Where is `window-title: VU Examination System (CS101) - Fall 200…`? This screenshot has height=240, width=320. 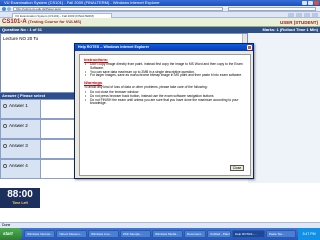
window-title: VU Examination System (CS101) - Fall 200… is located at coordinates (82, 2).